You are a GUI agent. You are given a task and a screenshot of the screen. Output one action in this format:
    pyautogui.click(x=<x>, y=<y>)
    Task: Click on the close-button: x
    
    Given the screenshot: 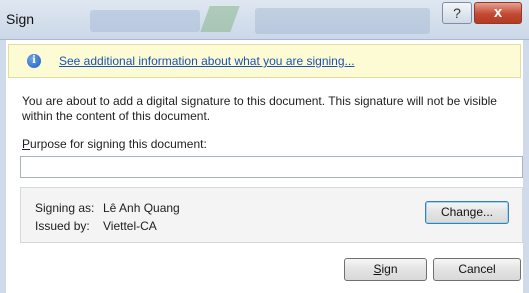 What is the action you would take?
    pyautogui.click(x=498, y=13)
    